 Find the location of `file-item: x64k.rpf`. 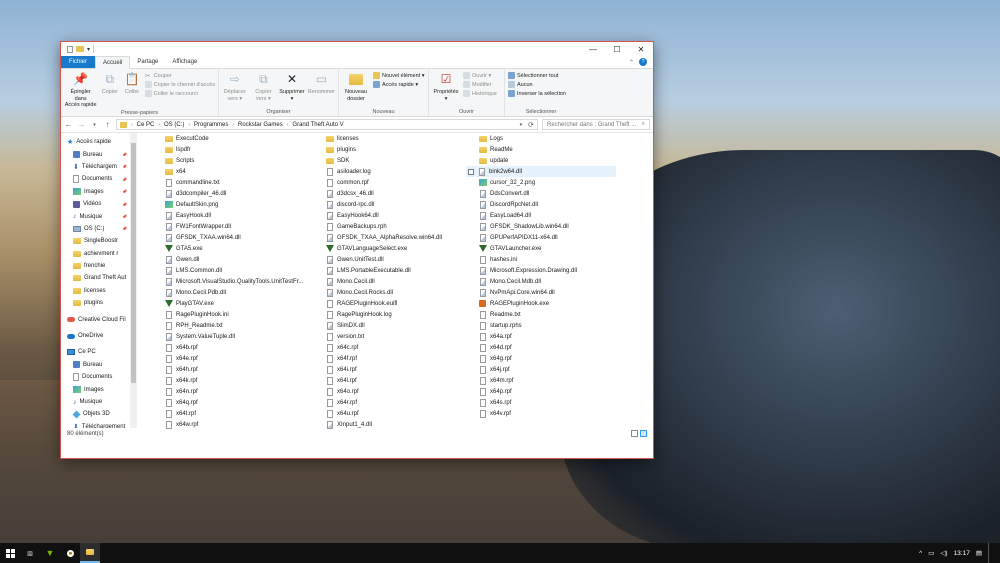

file-item: x64k.rpf is located at coordinates (232, 380).